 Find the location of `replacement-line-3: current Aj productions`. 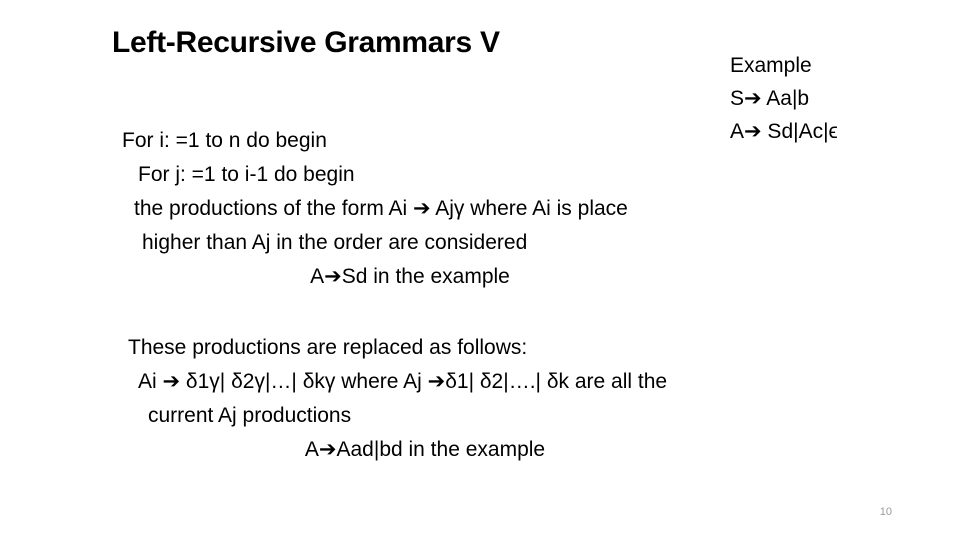

replacement-line-3: current Aj productions is located at coordinates (250, 415).